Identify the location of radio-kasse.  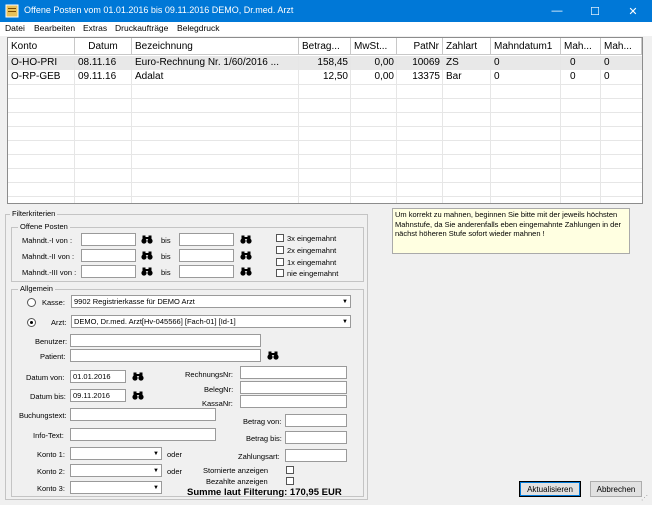
(31, 302).